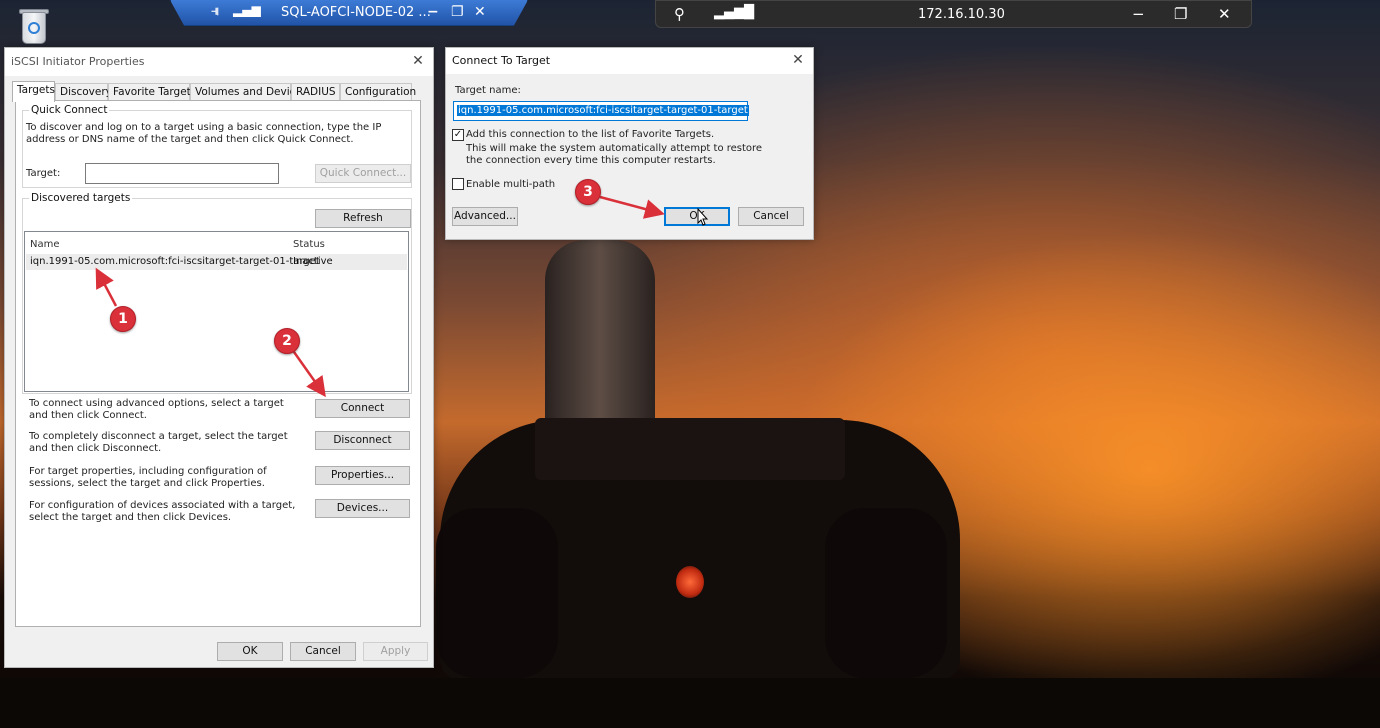 This screenshot has height=728, width=1380. What do you see at coordinates (734, 12) in the screenshot?
I see `signal-strength-icon: ▂▄▆█` at bounding box center [734, 12].